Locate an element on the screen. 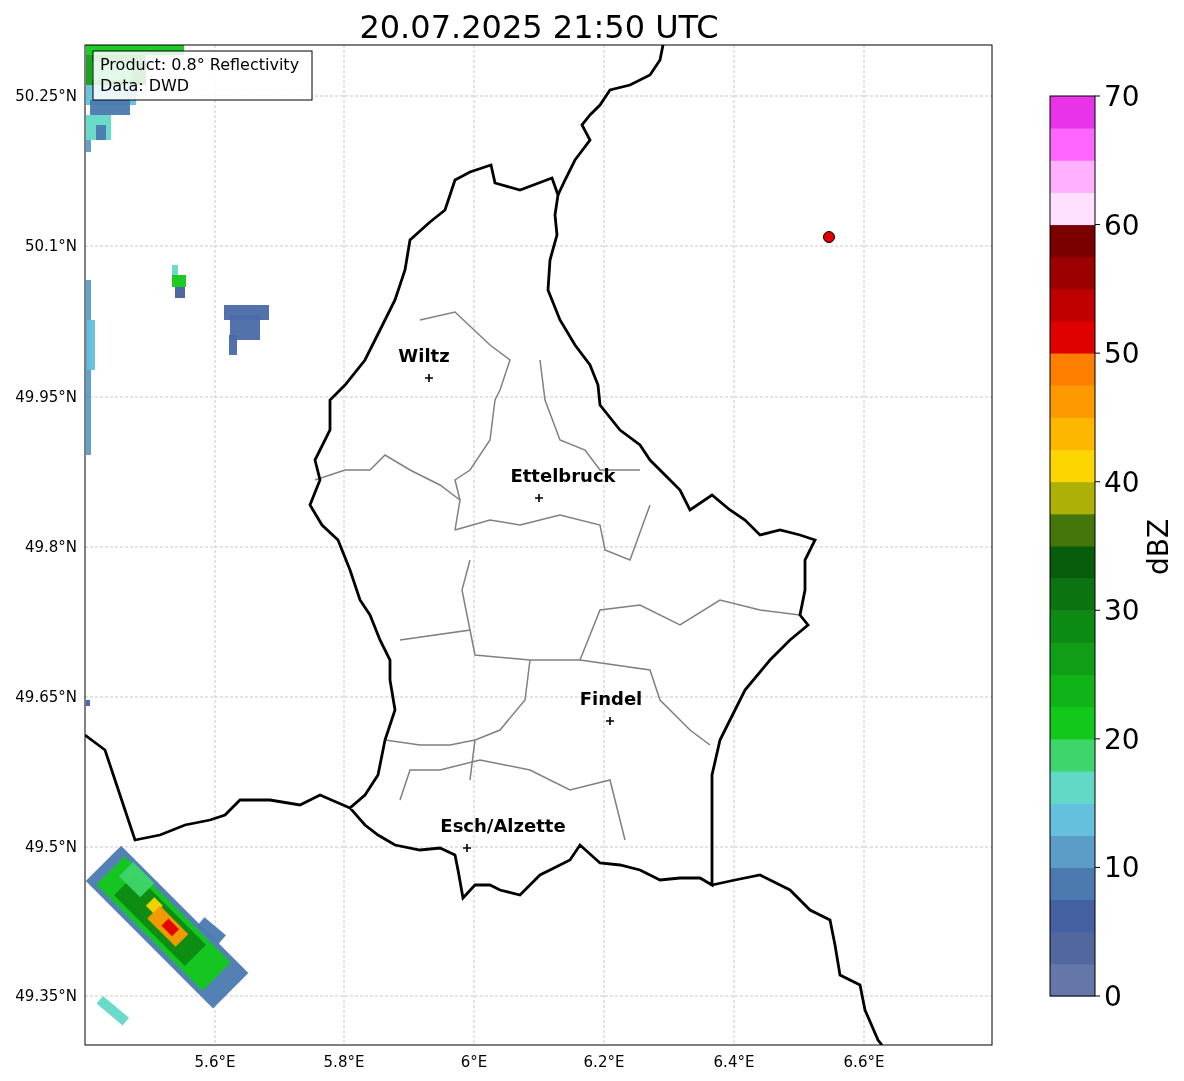 The image size is (1184, 1081). city-label: Wiltz is located at coordinates (424, 355).